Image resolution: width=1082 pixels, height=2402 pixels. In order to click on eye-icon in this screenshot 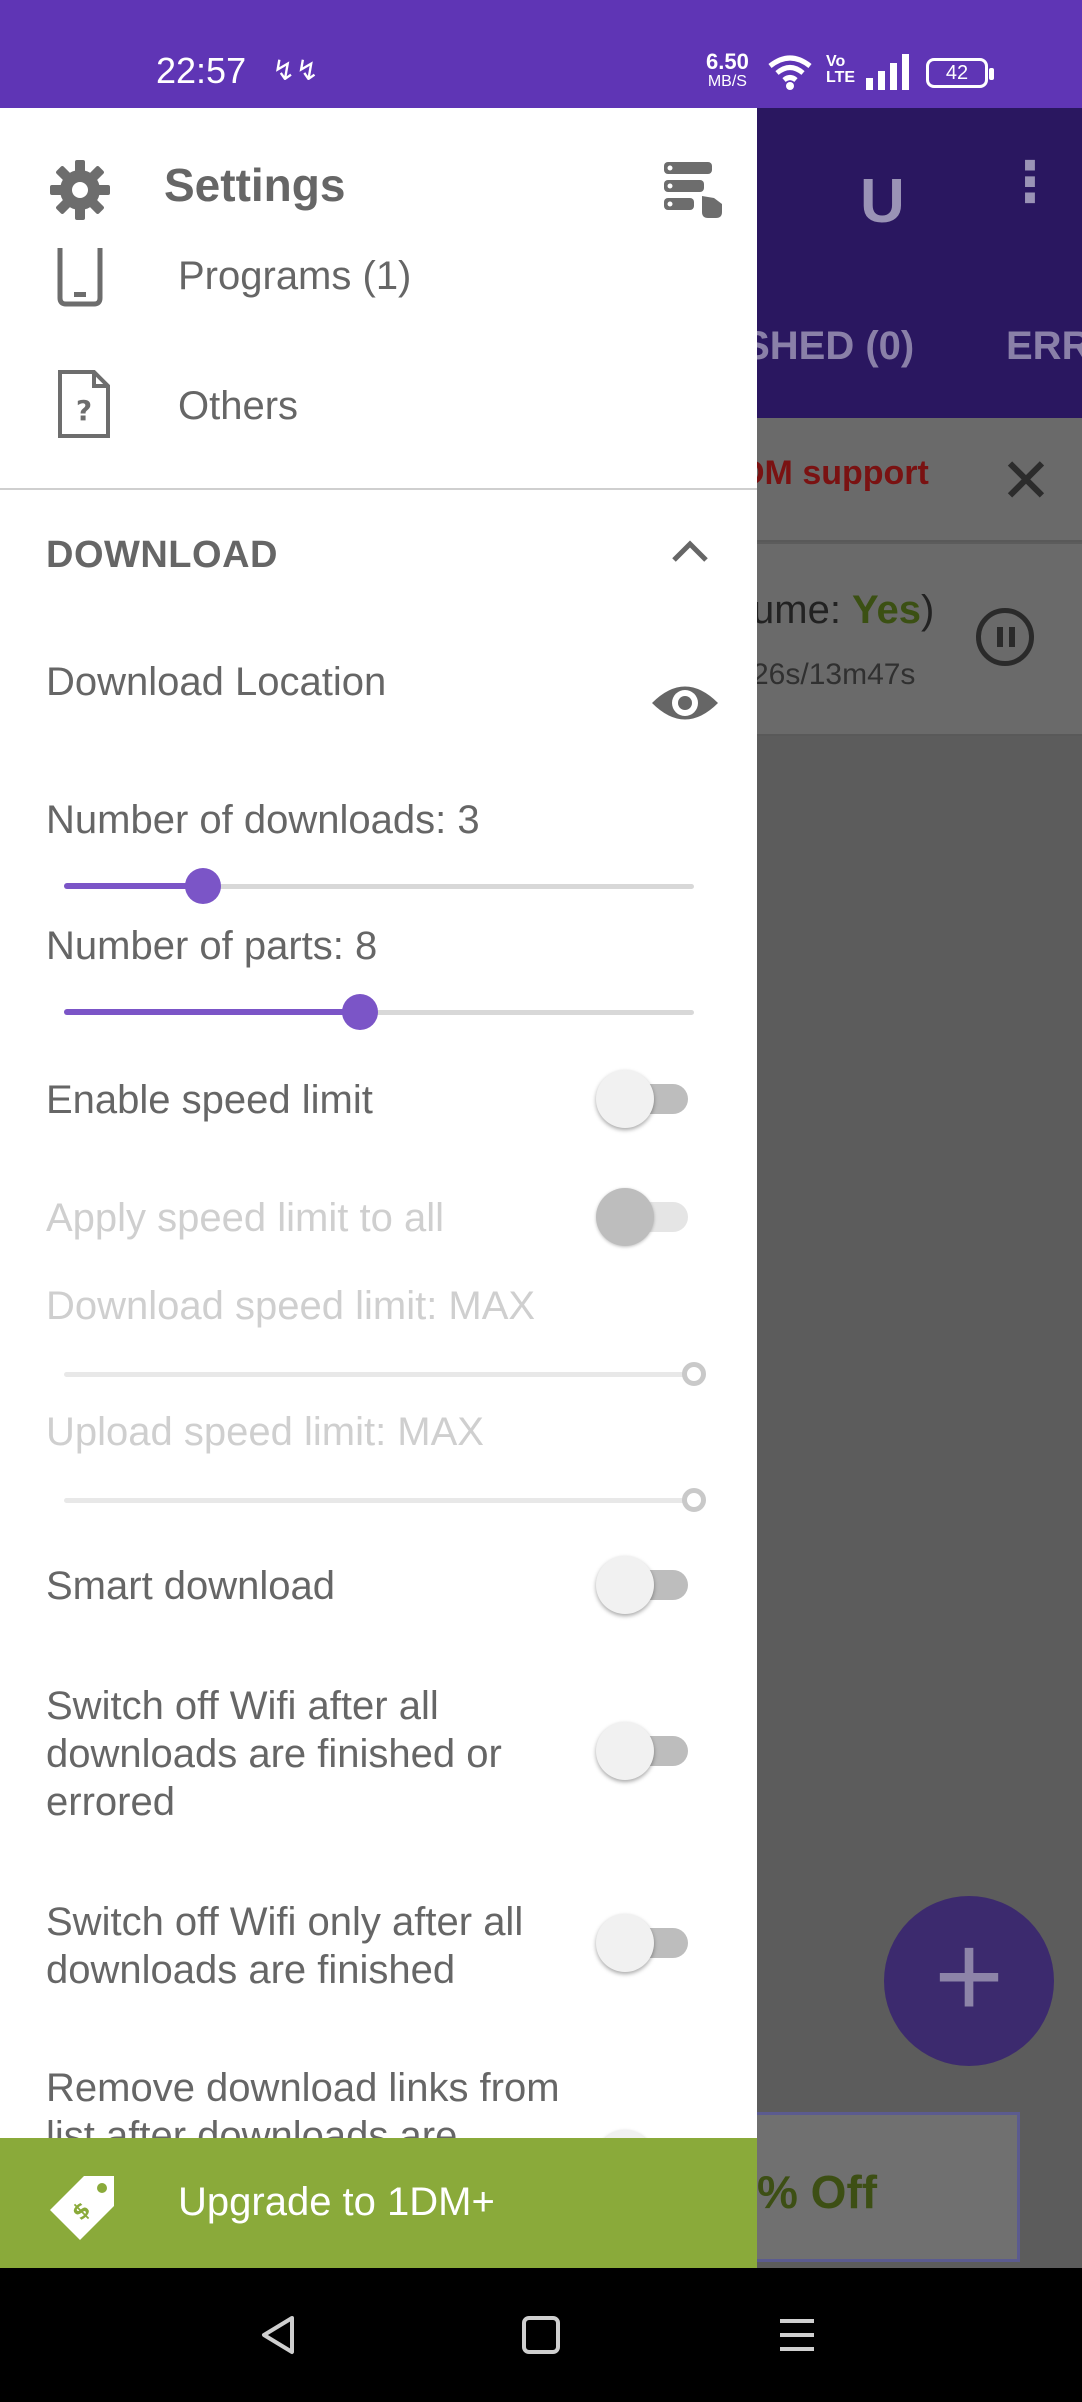, I will do `click(685, 705)`.